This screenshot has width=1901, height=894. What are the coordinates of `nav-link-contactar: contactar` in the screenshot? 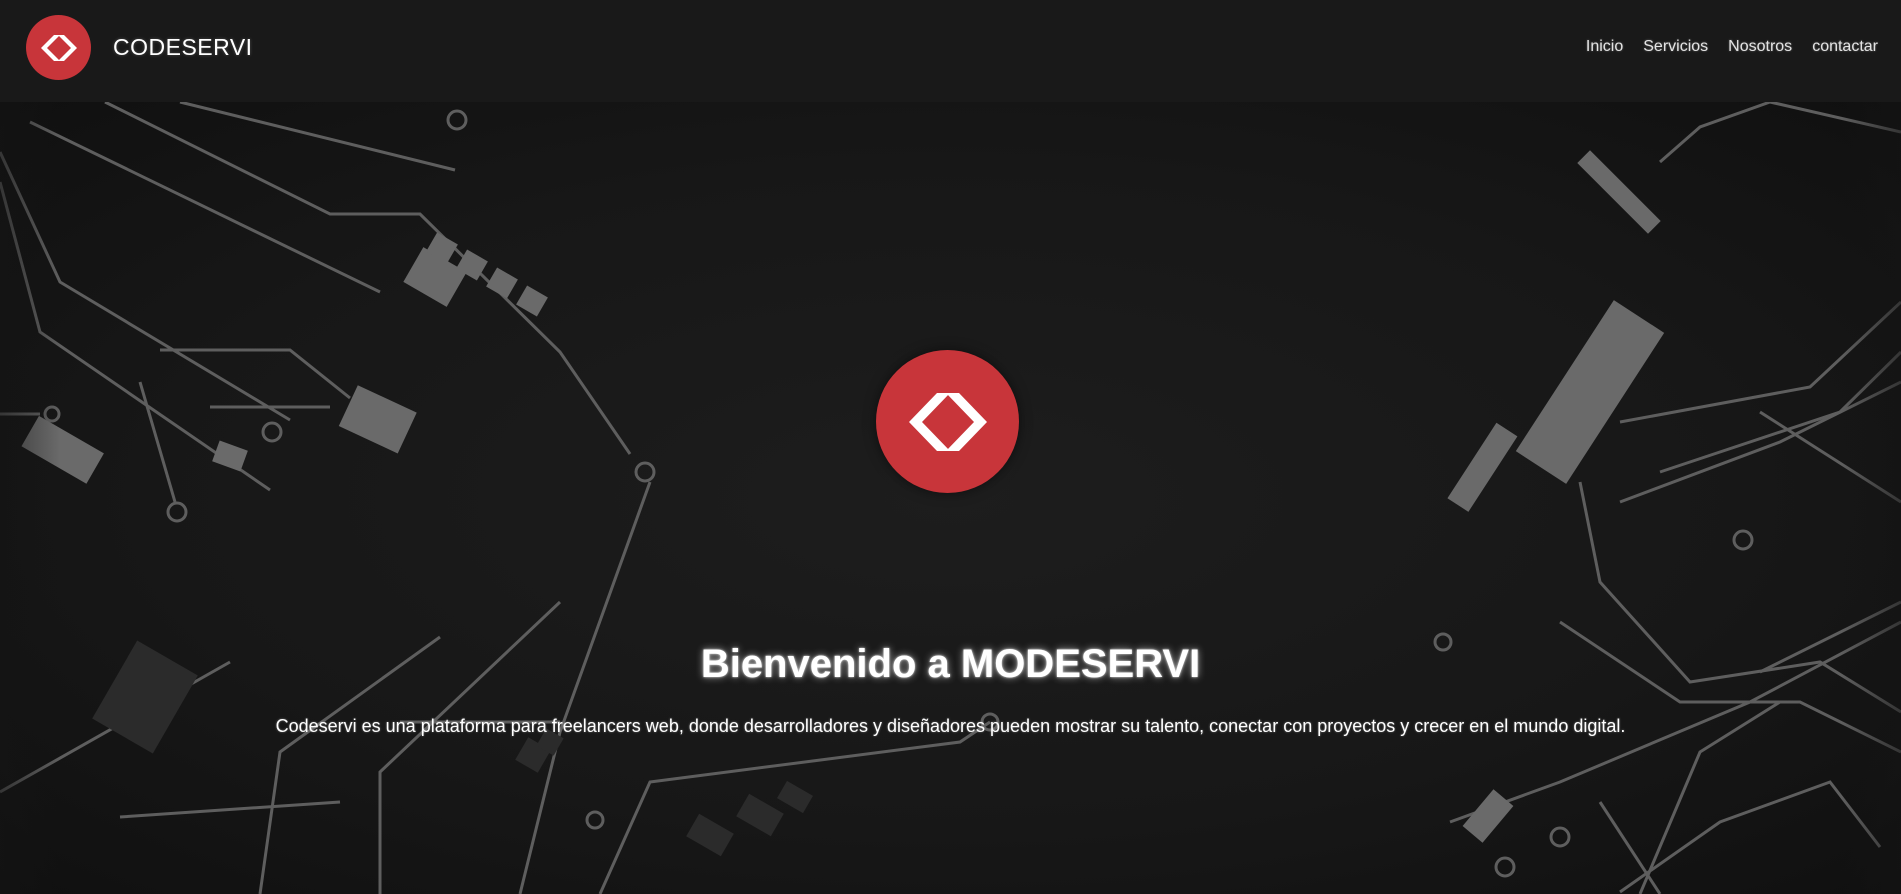 It's located at (1845, 47).